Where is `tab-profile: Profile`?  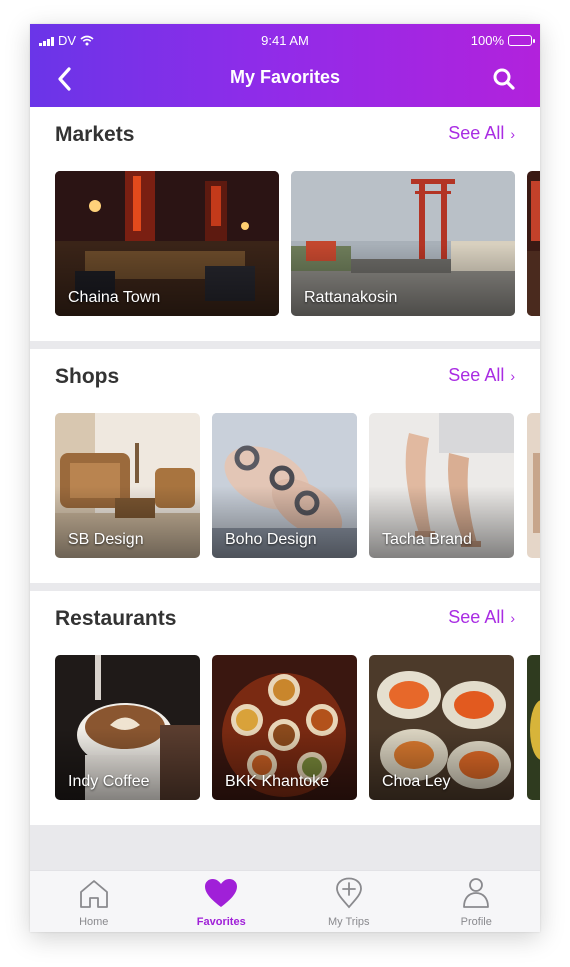
tab-profile: Profile is located at coordinates (477, 901).